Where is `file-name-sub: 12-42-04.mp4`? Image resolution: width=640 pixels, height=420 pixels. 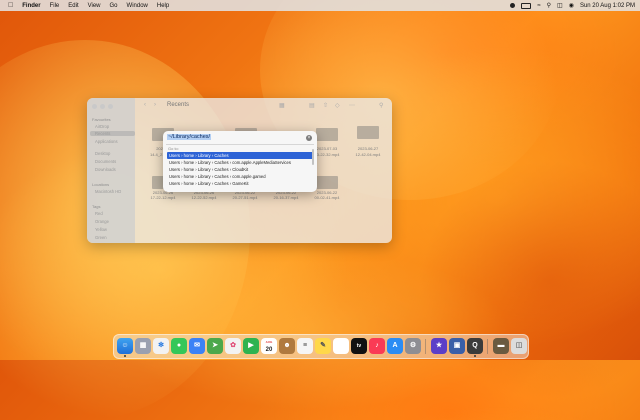
file-name-sub: 12-42-04.mp4 is located at coordinates (368, 154).